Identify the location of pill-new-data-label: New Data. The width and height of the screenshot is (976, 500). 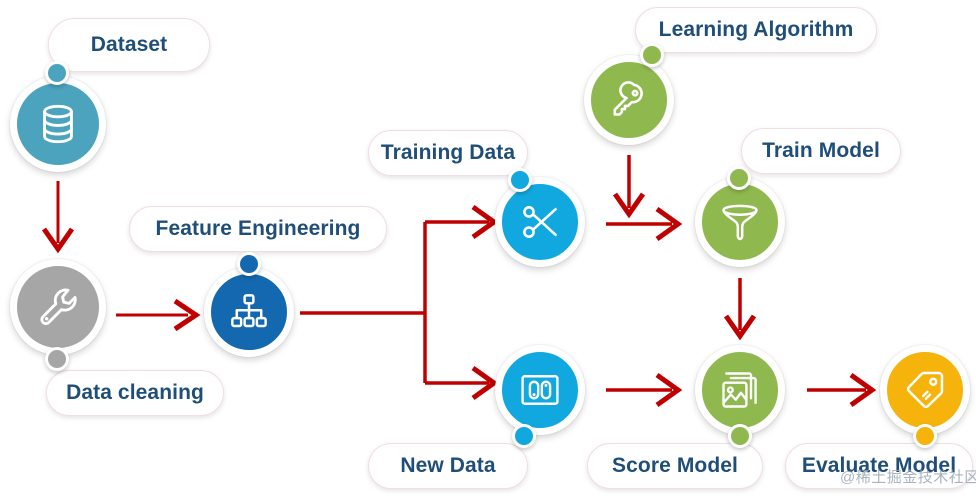
(448, 465).